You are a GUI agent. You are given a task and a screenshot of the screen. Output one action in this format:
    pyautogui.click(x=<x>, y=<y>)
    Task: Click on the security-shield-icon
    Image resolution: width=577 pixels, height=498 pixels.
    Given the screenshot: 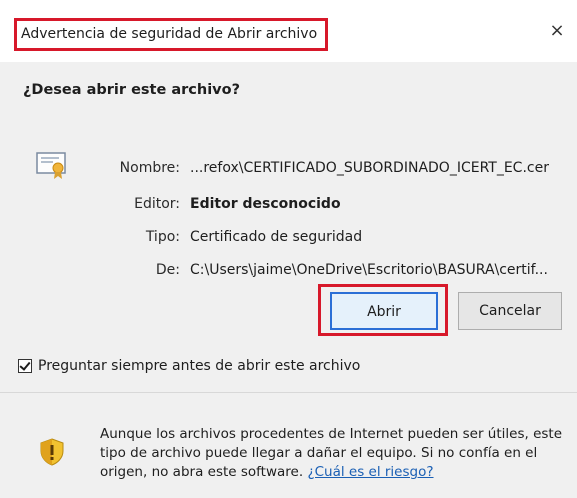 What is the action you would take?
    pyautogui.click(x=52, y=452)
    